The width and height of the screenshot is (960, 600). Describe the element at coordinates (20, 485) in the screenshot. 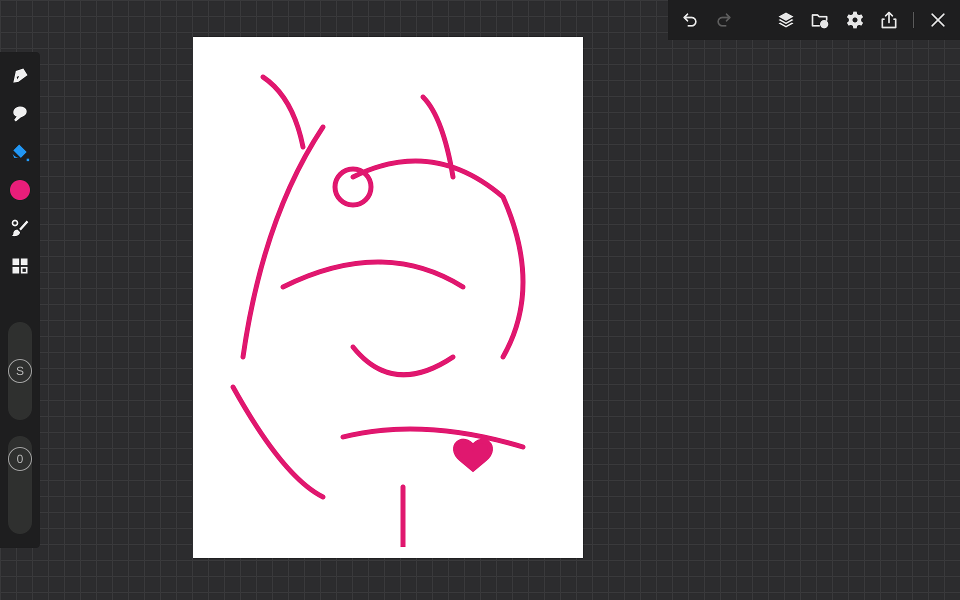

I see `slider-track: 0` at that location.